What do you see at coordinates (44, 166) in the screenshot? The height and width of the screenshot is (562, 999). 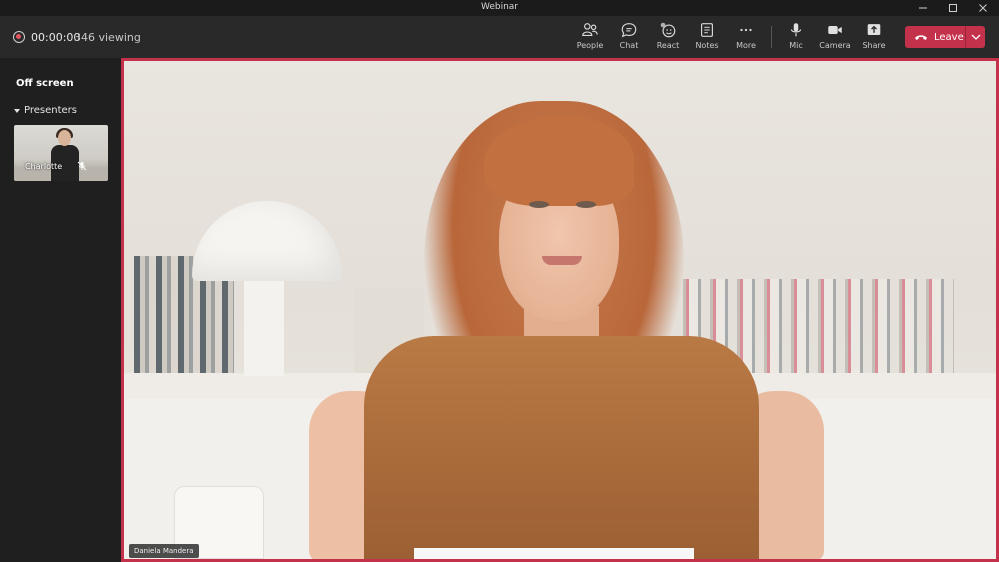 I see `participant-name: Charlotte` at bounding box center [44, 166].